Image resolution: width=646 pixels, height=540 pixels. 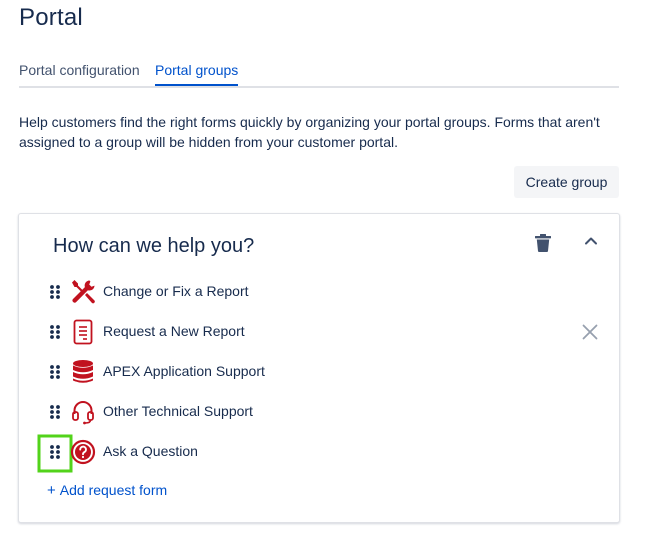 I want to click on list-item: Ask a Question, so click(x=319, y=453).